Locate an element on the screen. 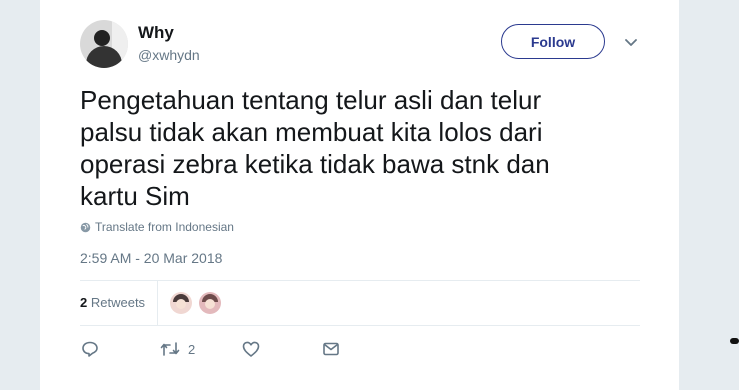  message-icon is located at coordinates (331, 349).